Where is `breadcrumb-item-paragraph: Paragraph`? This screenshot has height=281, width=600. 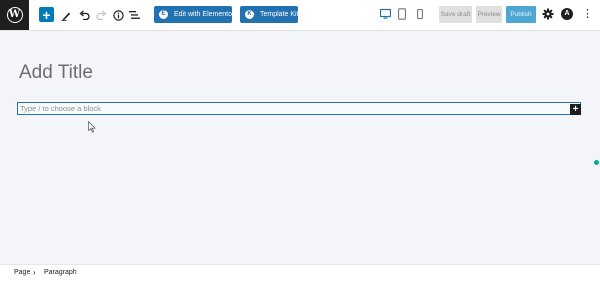
breadcrumb-item-paragraph: Paragraph is located at coordinates (60, 272).